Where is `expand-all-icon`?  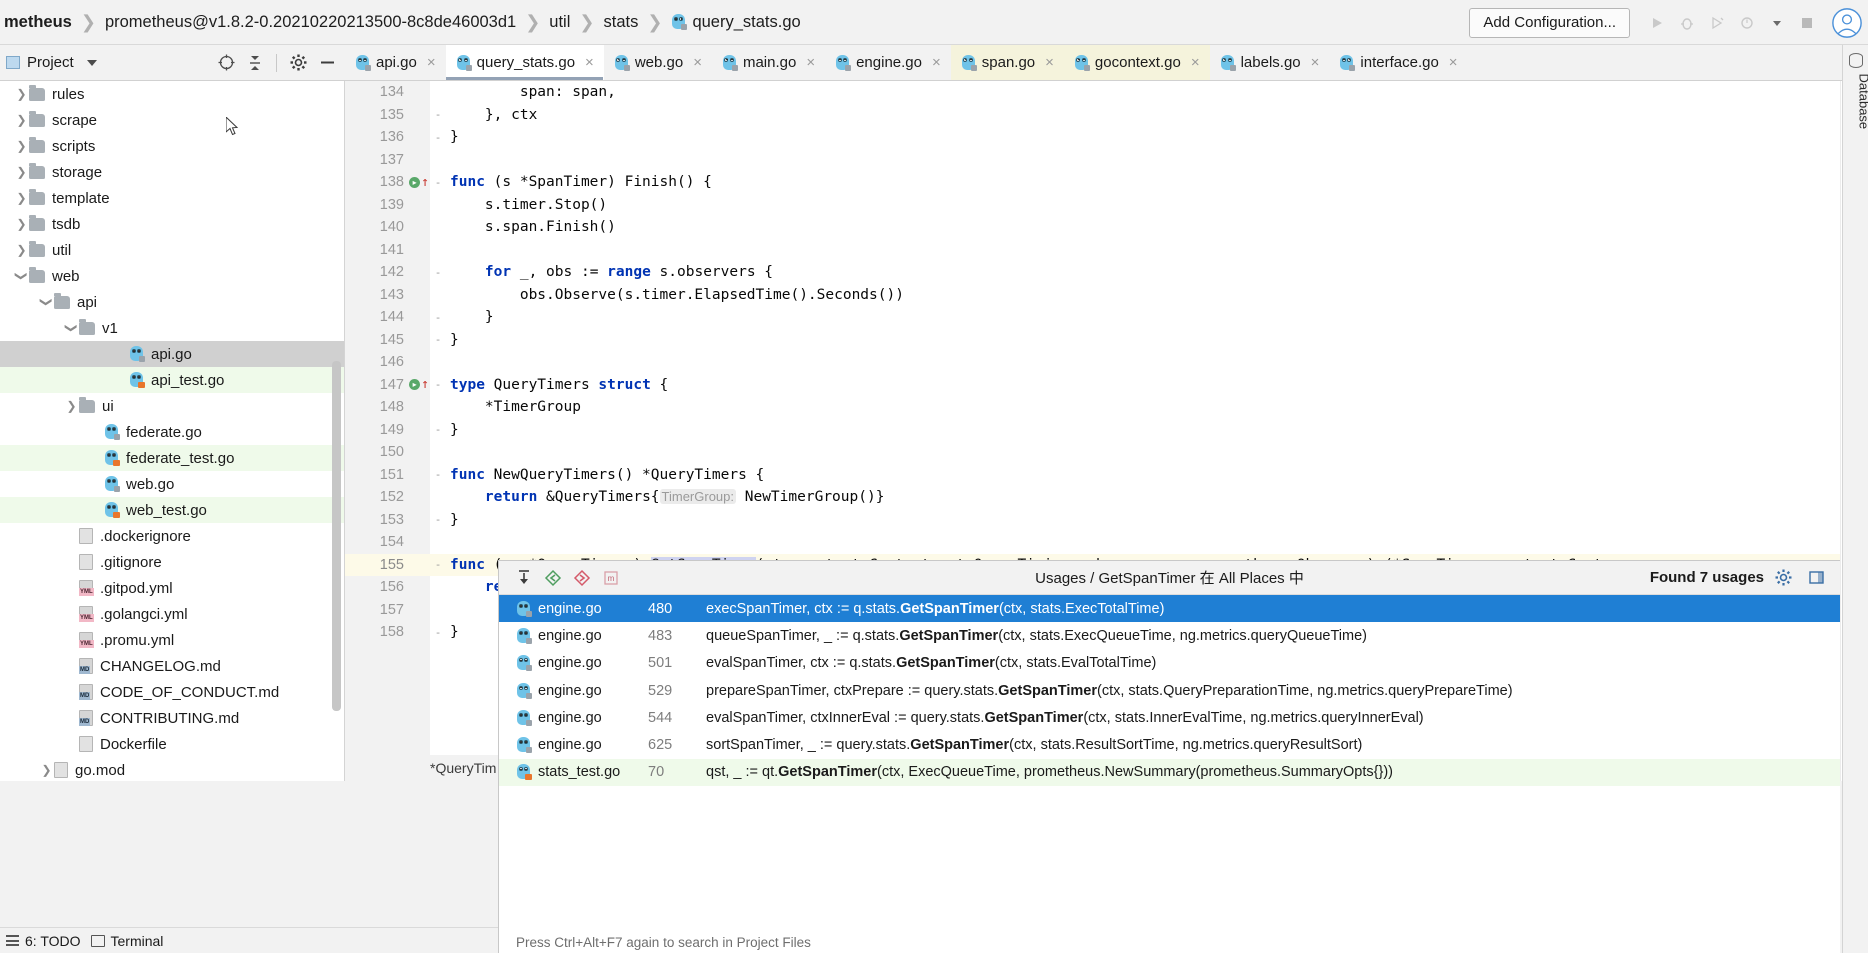
expand-all-icon is located at coordinates (523, 577).